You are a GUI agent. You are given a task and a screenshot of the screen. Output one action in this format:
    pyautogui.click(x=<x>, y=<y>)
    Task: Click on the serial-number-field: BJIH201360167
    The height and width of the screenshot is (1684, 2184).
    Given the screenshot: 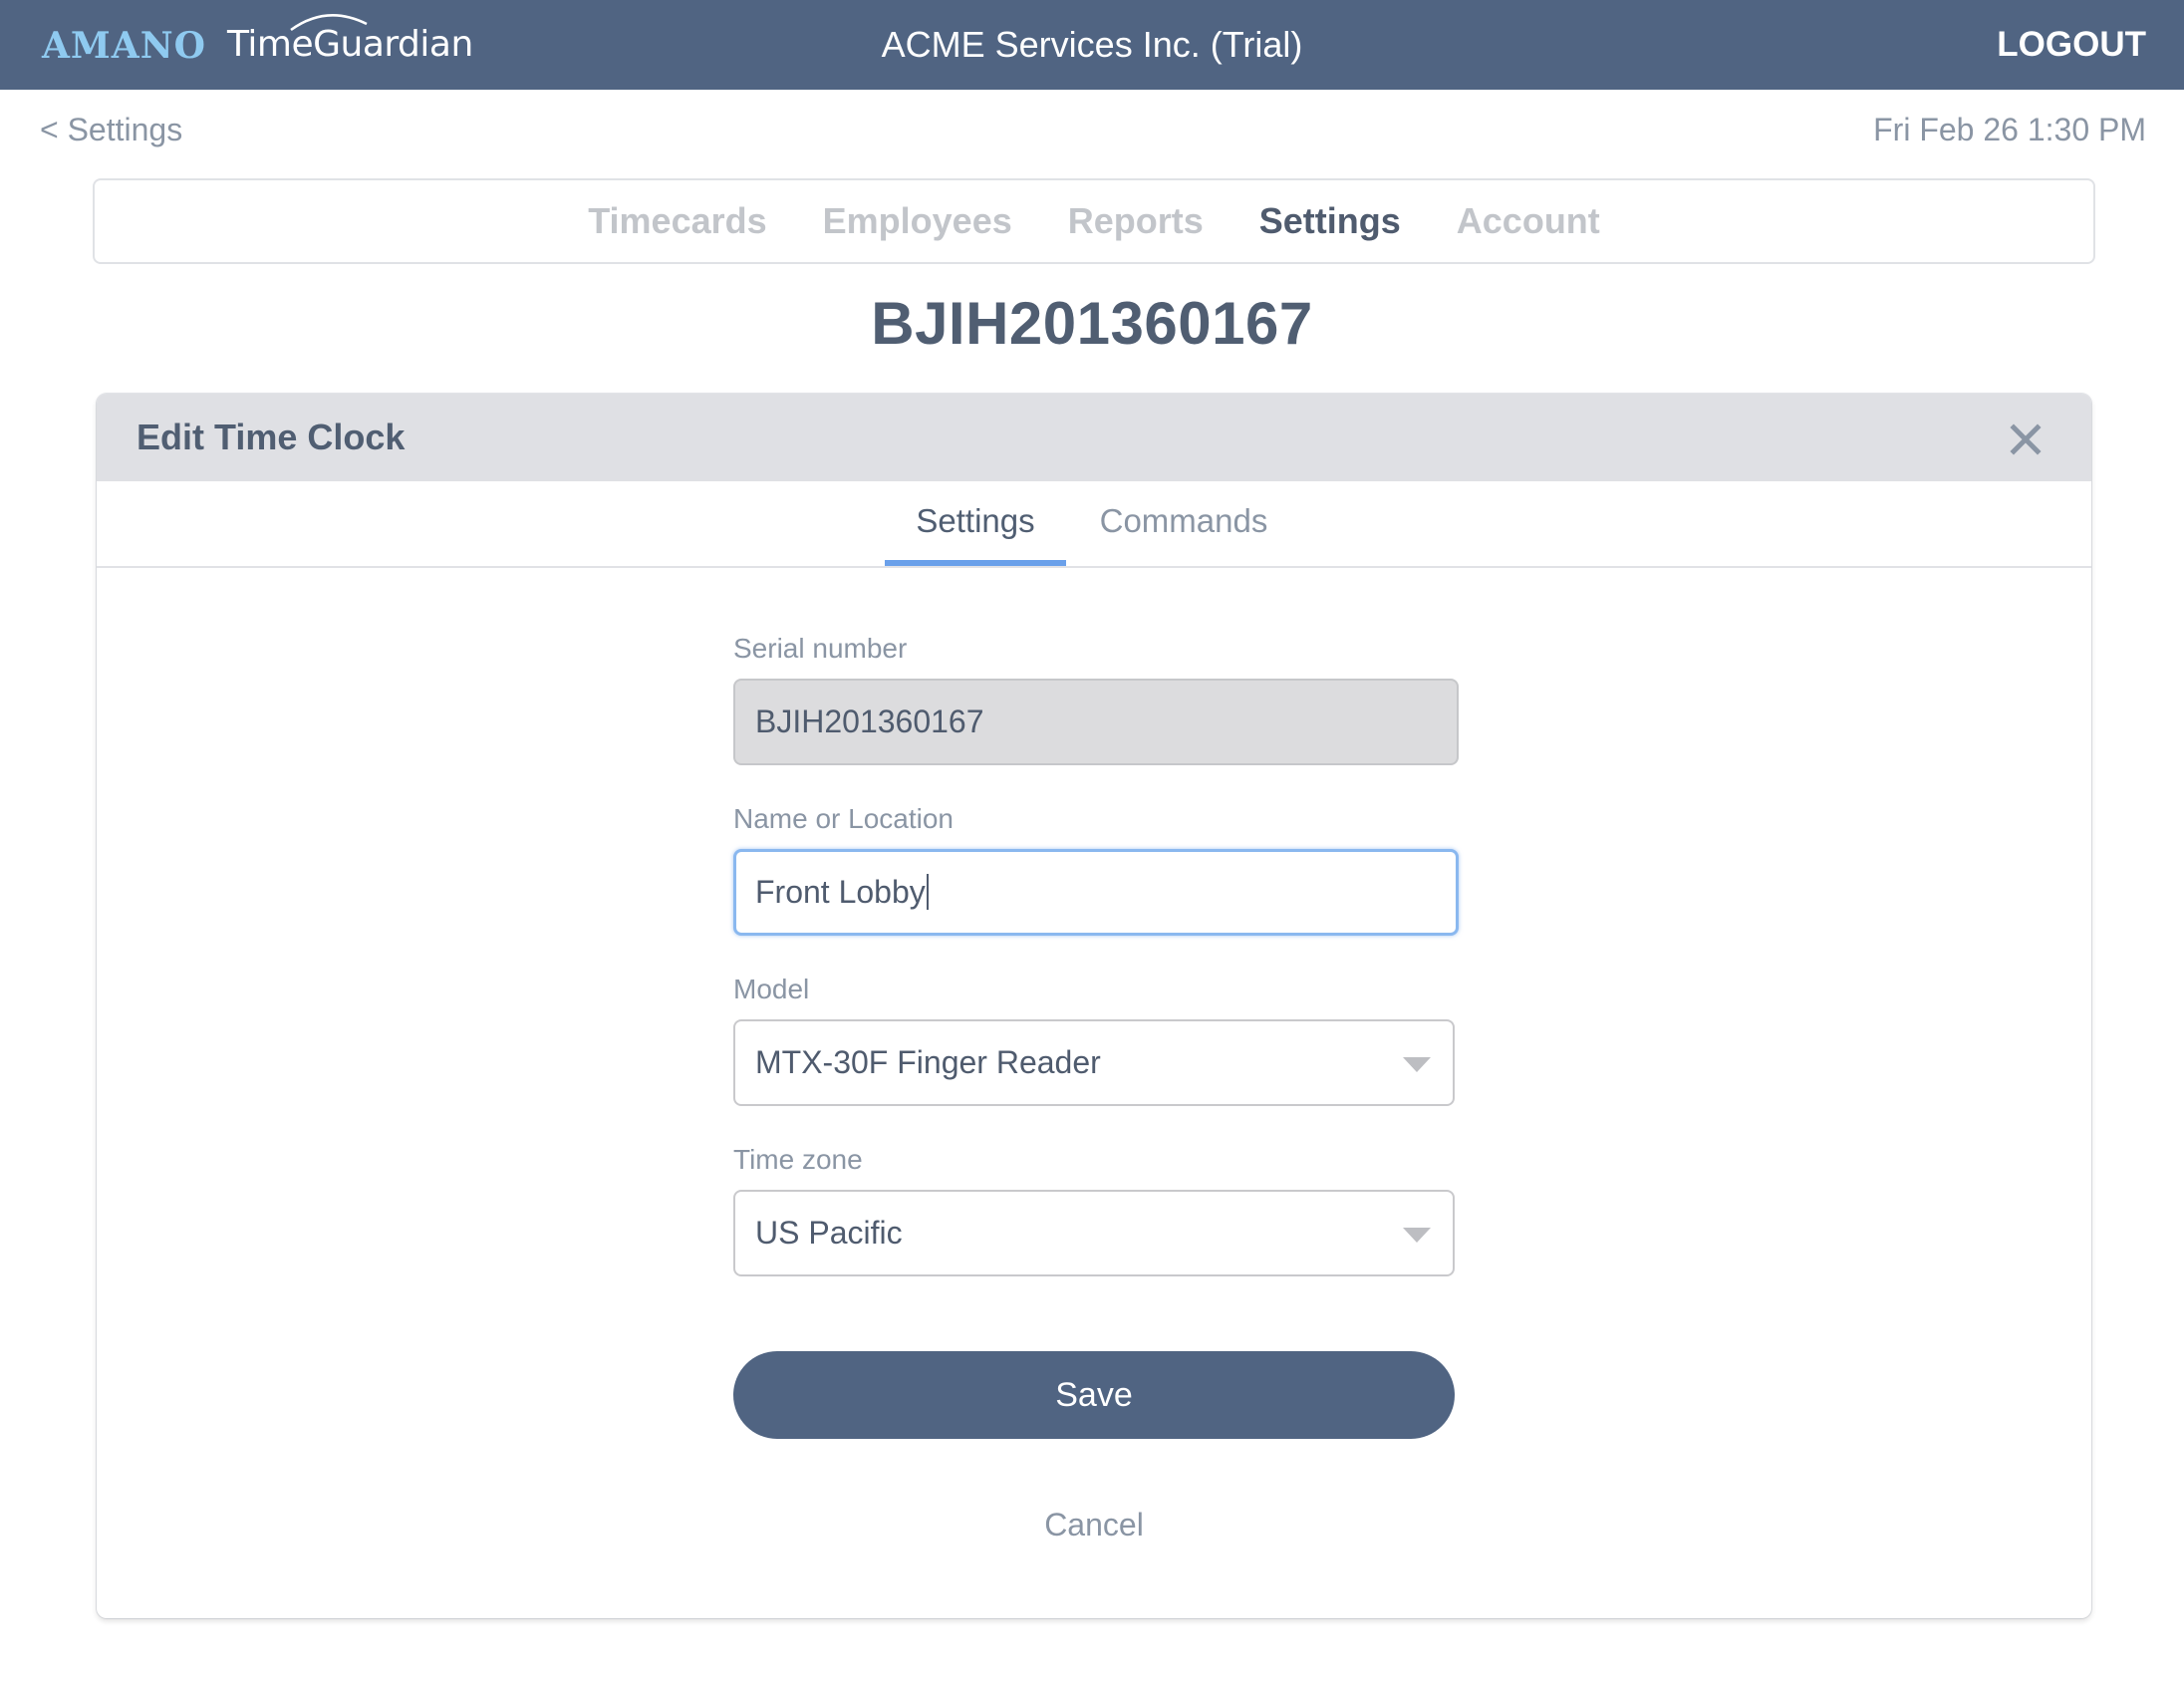 What is the action you would take?
    pyautogui.click(x=1096, y=722)
    